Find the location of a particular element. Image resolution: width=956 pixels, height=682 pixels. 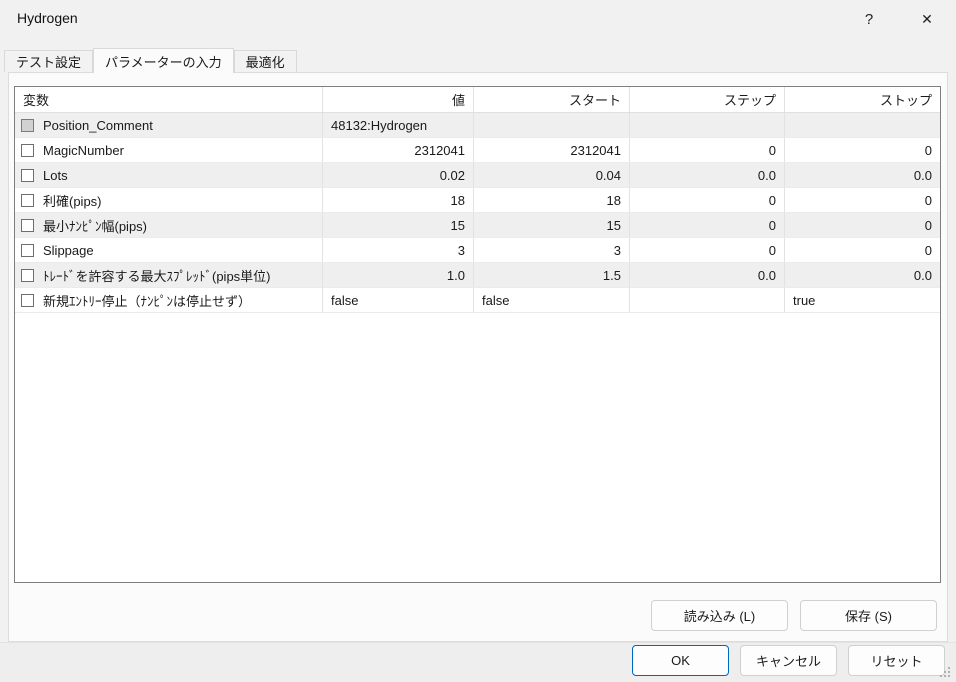

table-header-row: 変数 値 スタート ステップ ストップ is located at coordinates (477, 100).